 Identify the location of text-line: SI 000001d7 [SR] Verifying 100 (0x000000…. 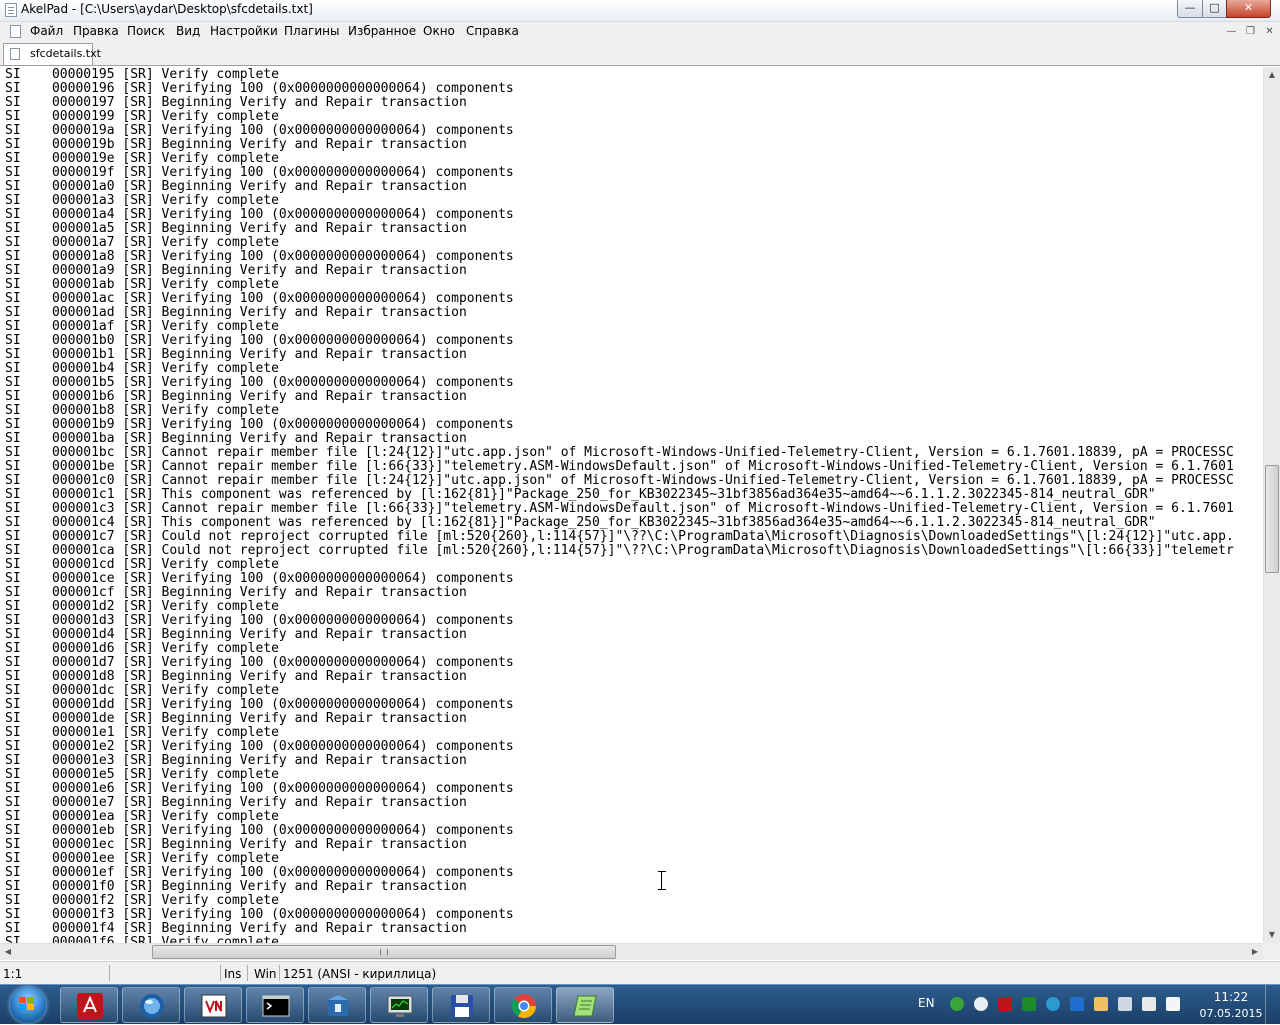
(259, 662).